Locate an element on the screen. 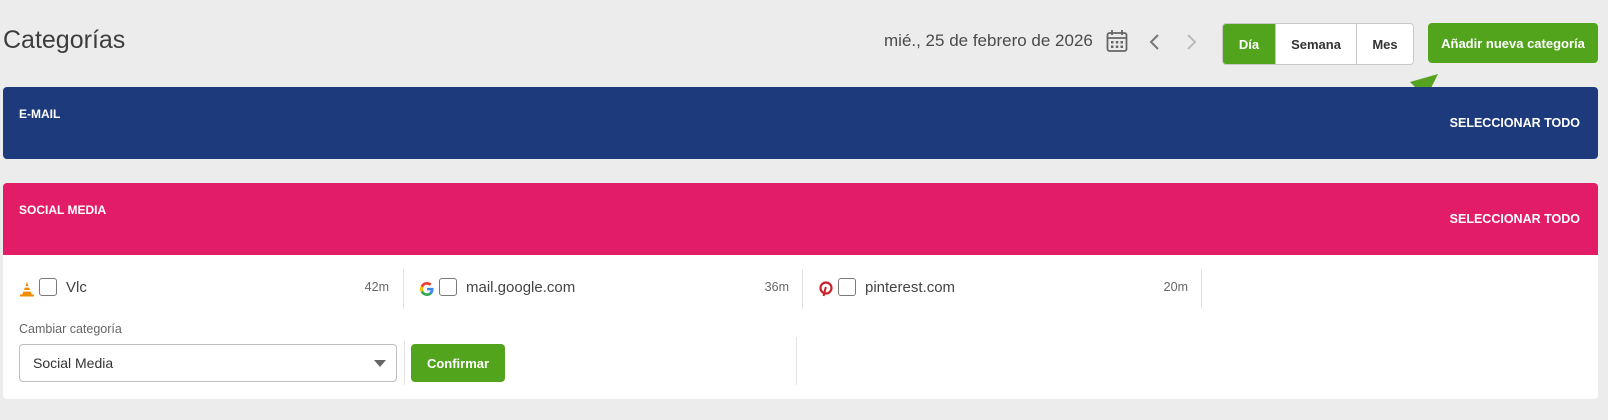 The image size is (1608, 420). calendar-icon is located at coordinates (1117, 41).